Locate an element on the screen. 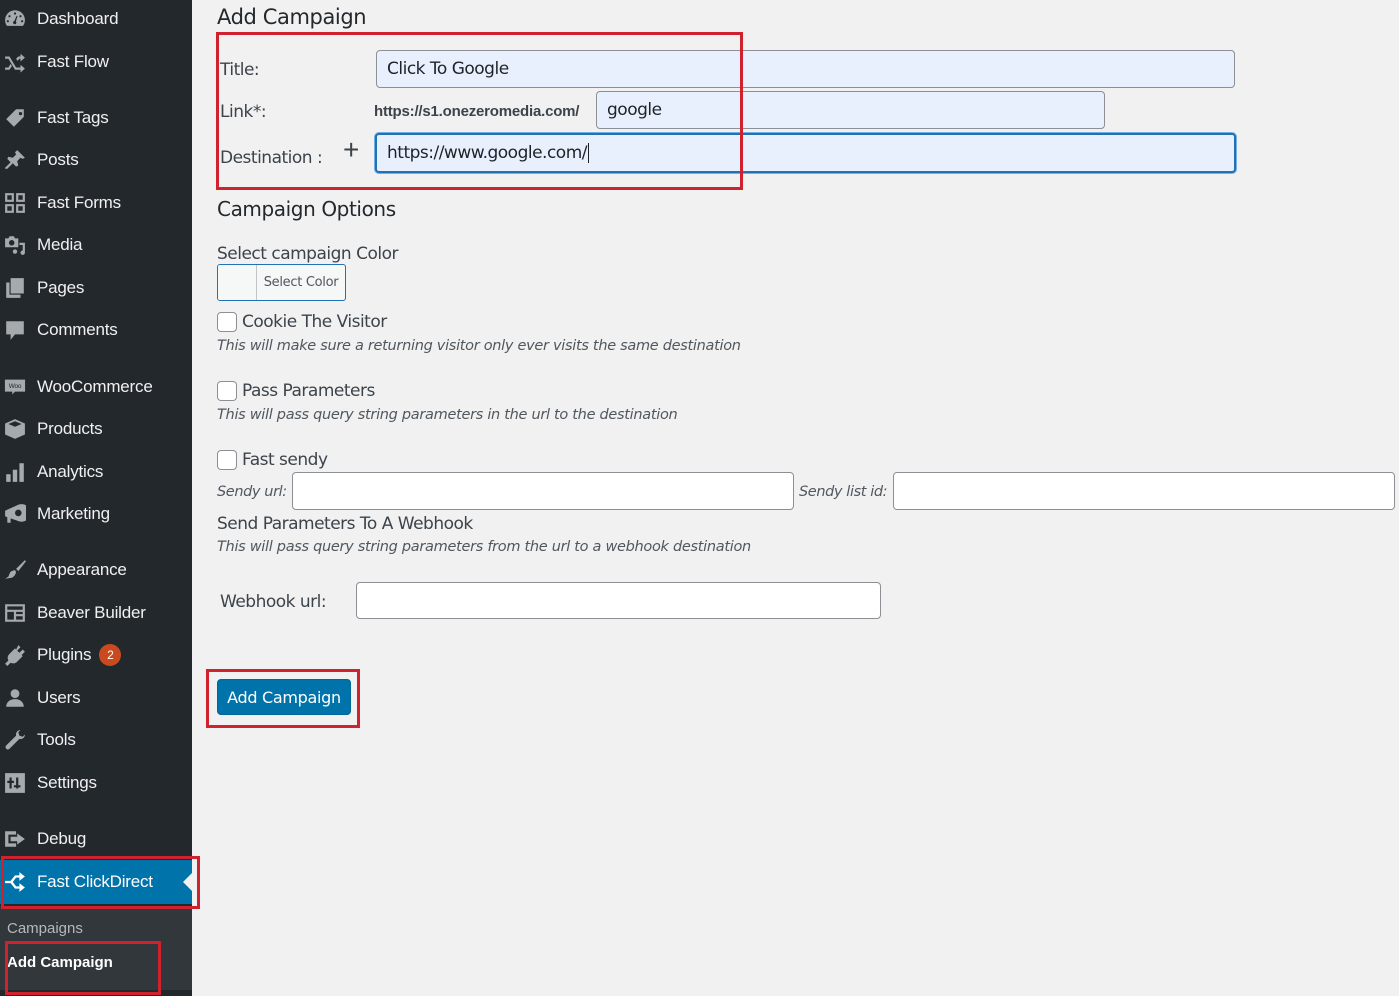 Image resolution: width=1399 pixels, height=996 pixels. tag-icon is located at coordinates (15, 118).